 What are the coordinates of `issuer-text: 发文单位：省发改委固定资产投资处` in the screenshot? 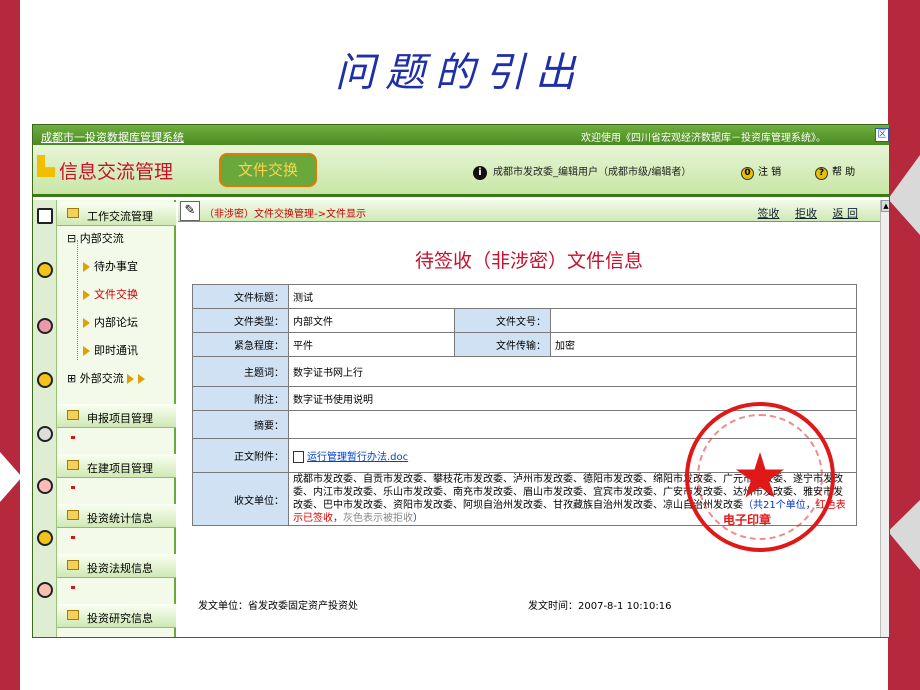 It's located at (278, 606).